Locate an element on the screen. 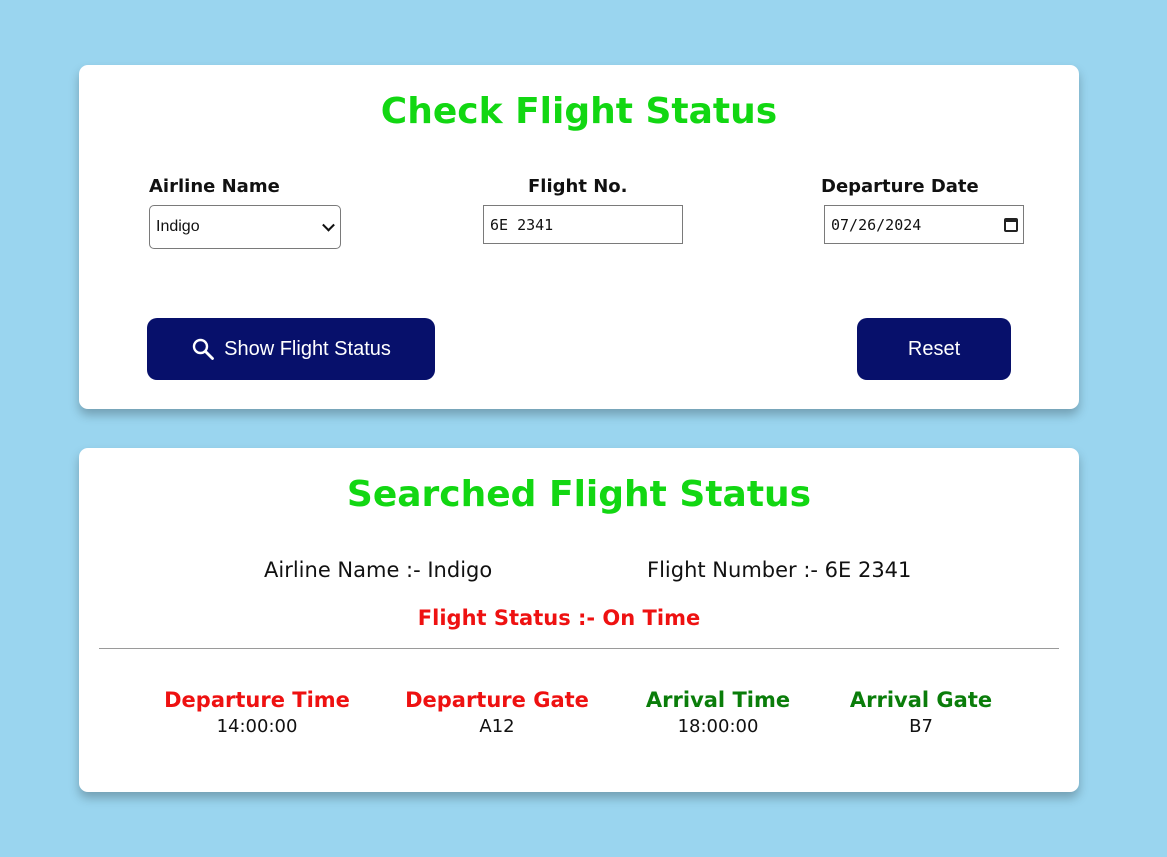 This screenshot has width=1167, height=857. flight-no-value: 6E 2341 is located at coordinates (522, 224).